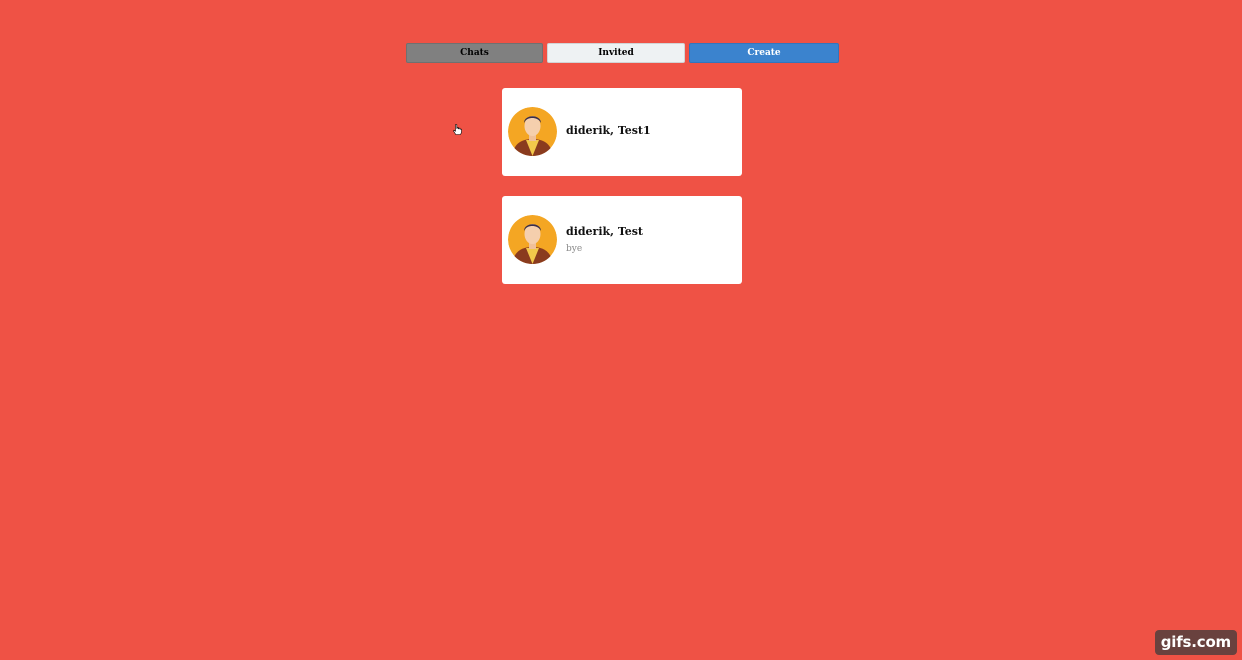  I want to click on chat-title: diderik, Test1, so click(608, 130).